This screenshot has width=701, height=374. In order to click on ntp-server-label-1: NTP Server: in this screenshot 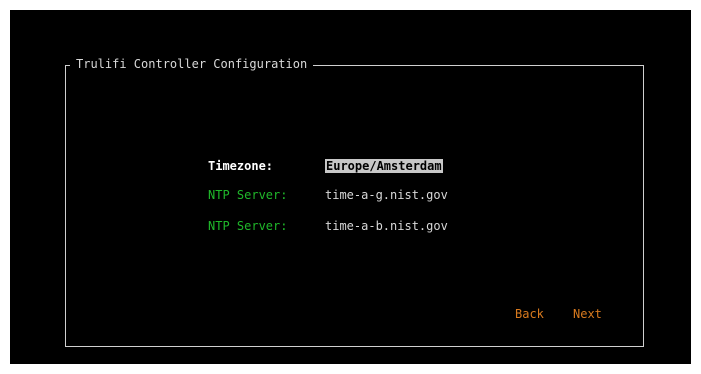, I will do `click(248, 195)`.